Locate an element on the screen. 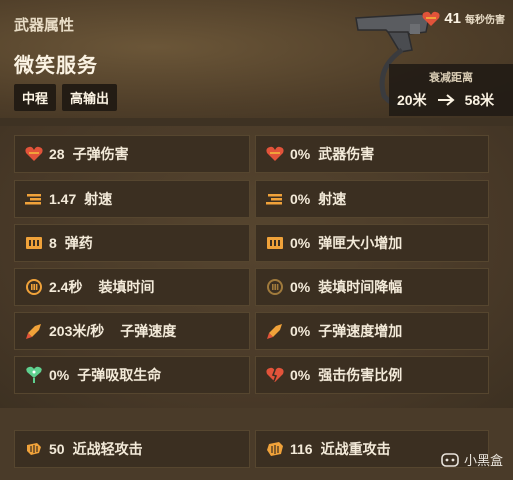  stat-label: 子弹速度 is located at coordinates (148, 331).